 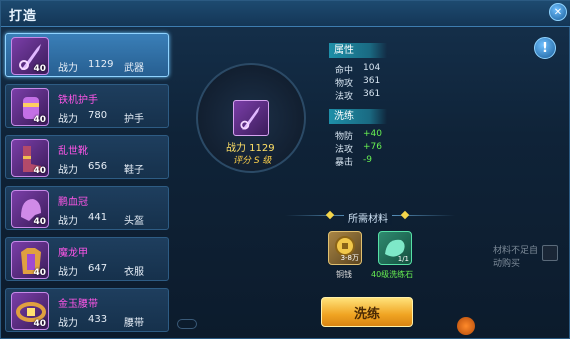 I want to click on attribute-row: 命中 104, so click(x=357, y=69).